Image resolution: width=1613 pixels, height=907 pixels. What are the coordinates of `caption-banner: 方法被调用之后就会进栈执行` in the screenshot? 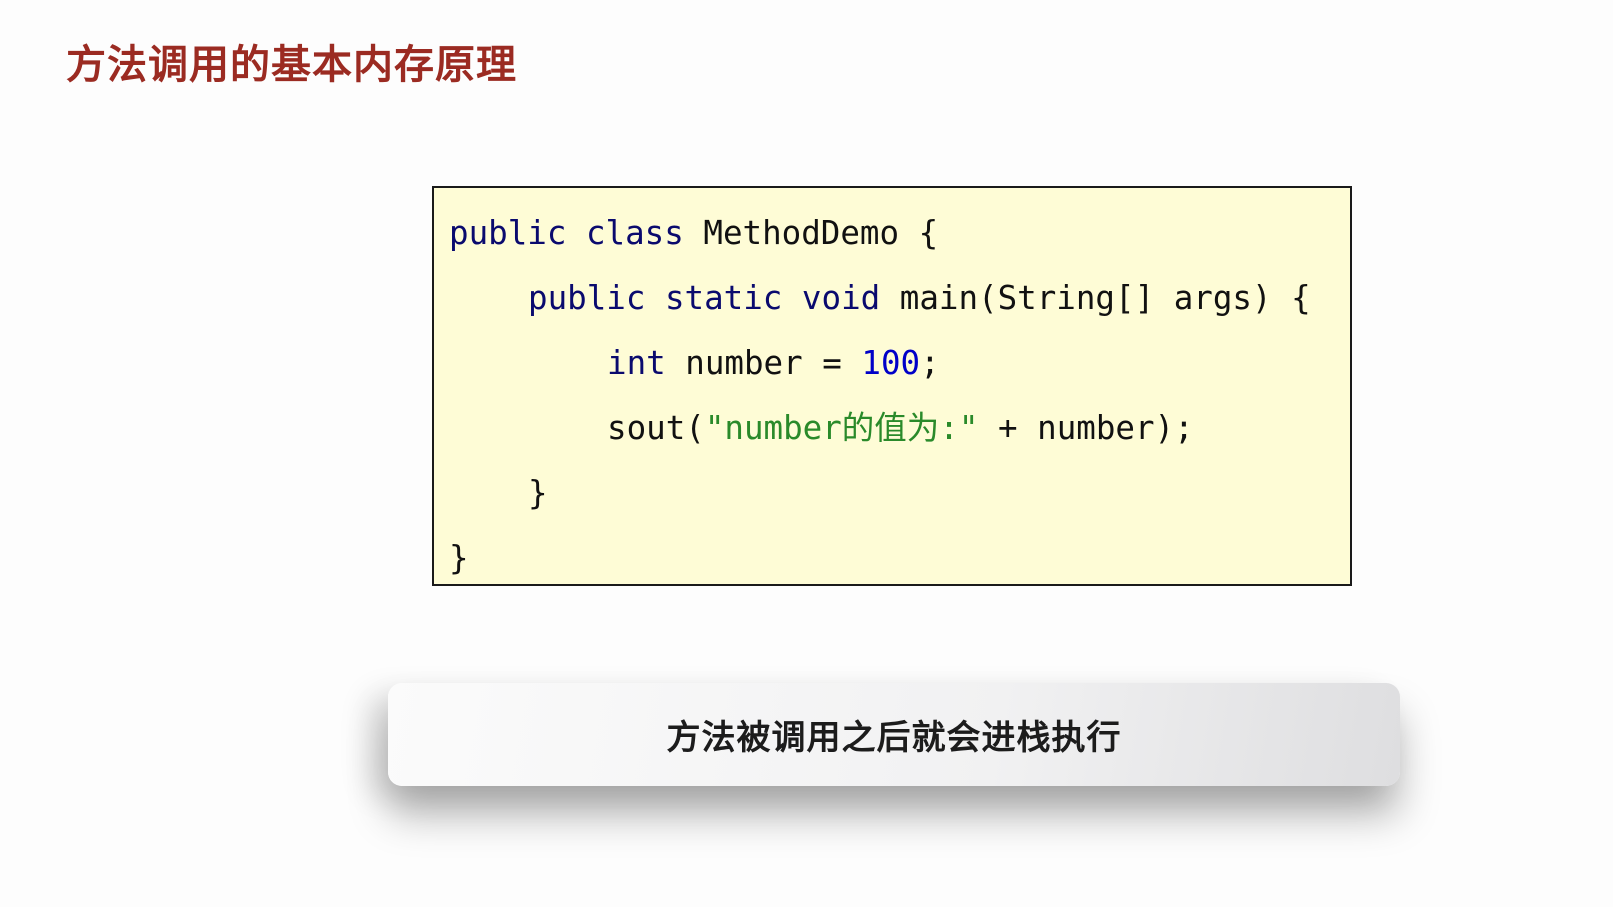 It's located at (894, 734).